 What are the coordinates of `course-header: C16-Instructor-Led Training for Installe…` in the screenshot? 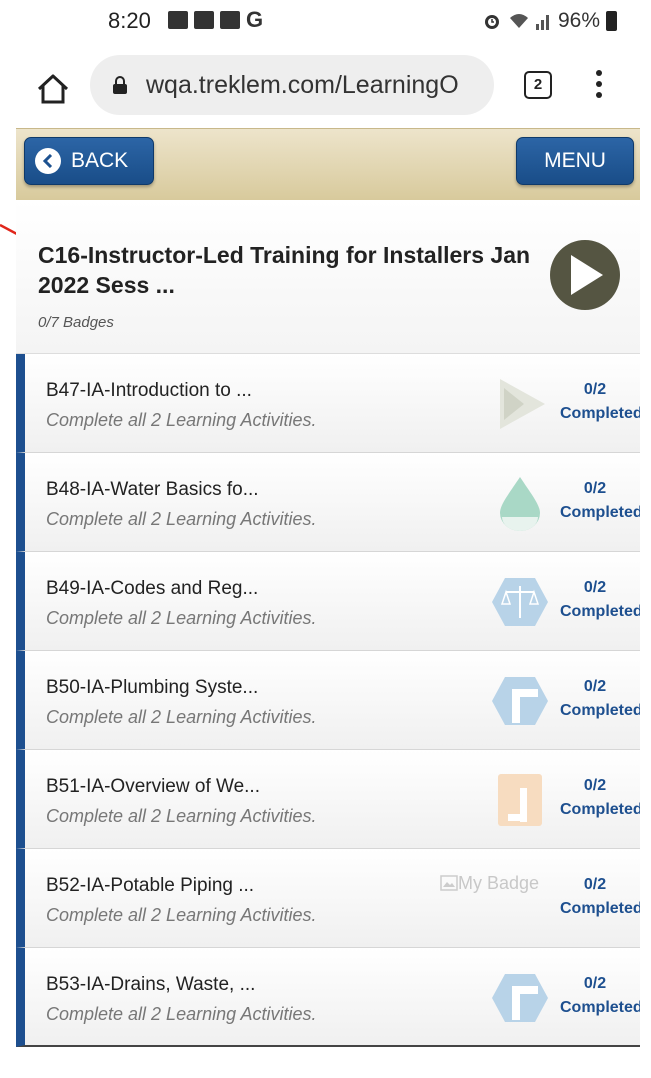 It's located at (328, 277).